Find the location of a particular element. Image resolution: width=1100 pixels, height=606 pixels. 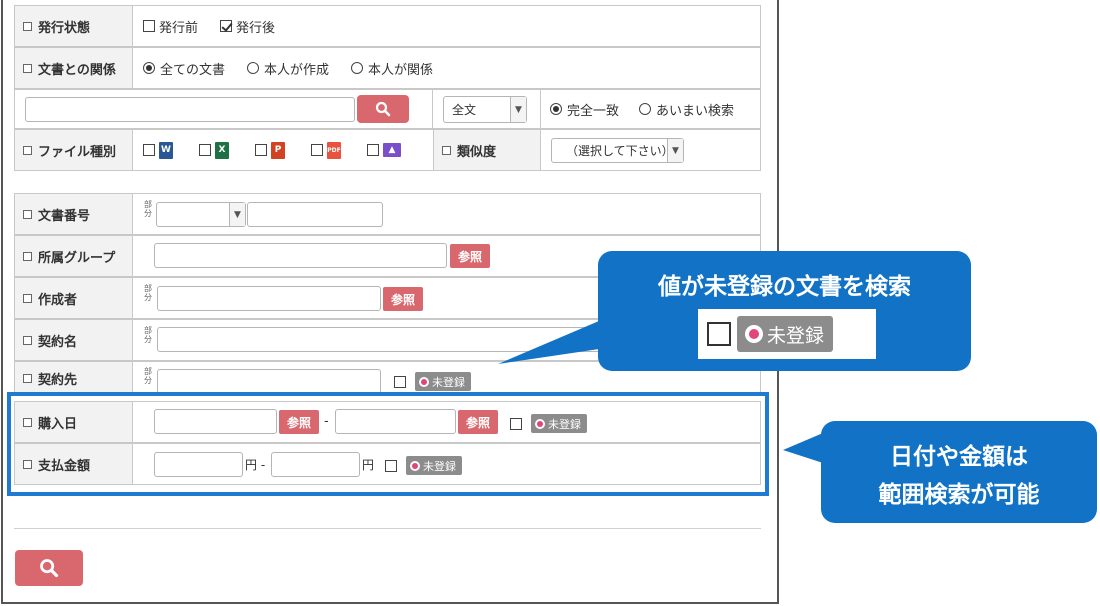

checkbox-after-issue is located at coordinates (226, 26).